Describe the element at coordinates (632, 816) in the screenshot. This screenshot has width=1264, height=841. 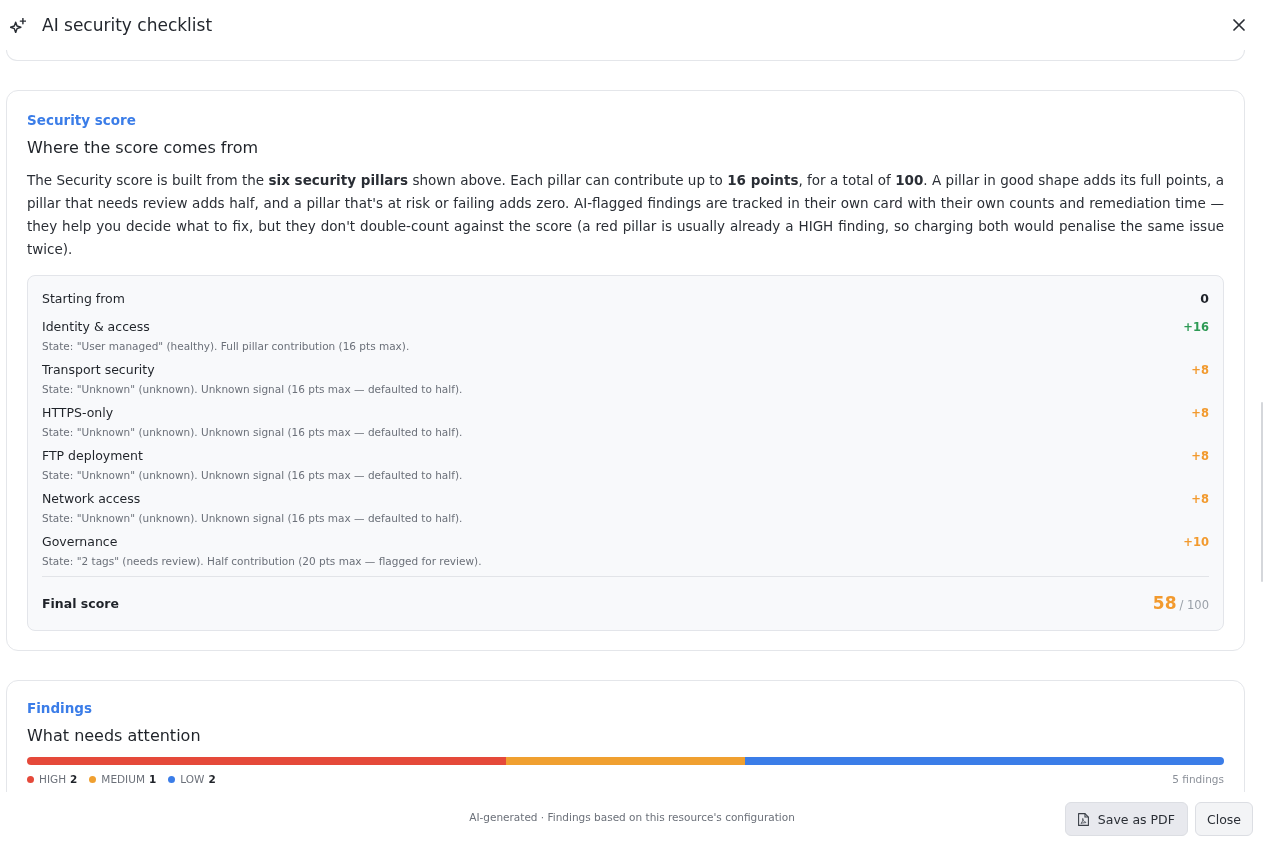
I see `footer-note: AI-generated · Findings based on this resource's configuration` at that location.